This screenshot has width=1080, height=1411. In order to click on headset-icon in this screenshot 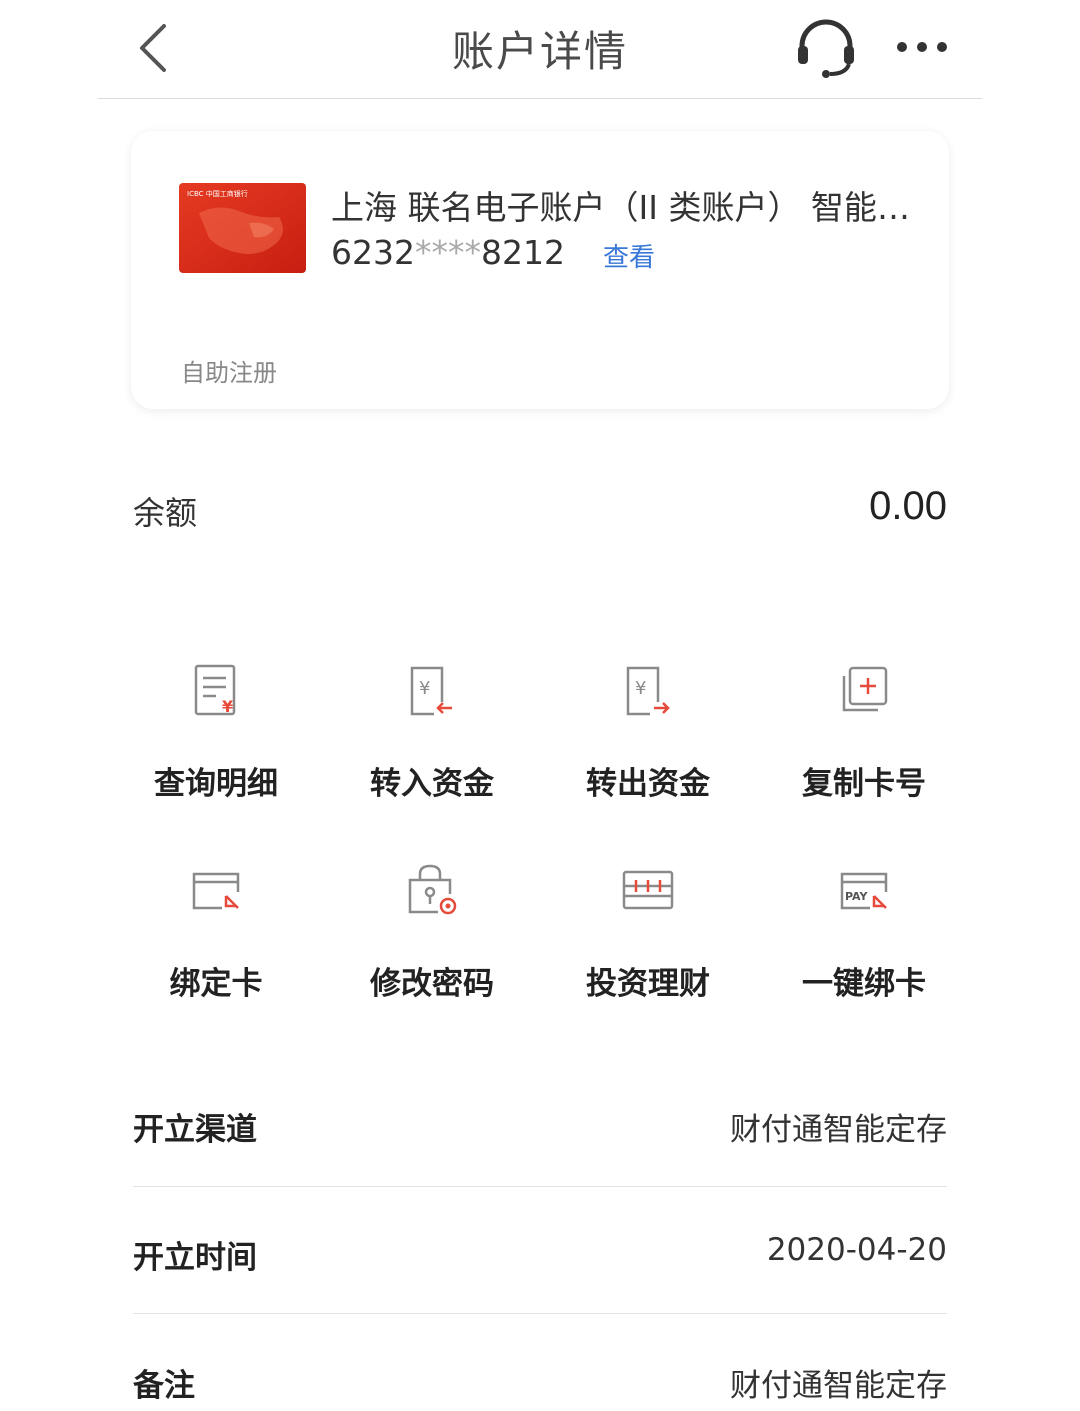, I will do `click(826, 48)`.